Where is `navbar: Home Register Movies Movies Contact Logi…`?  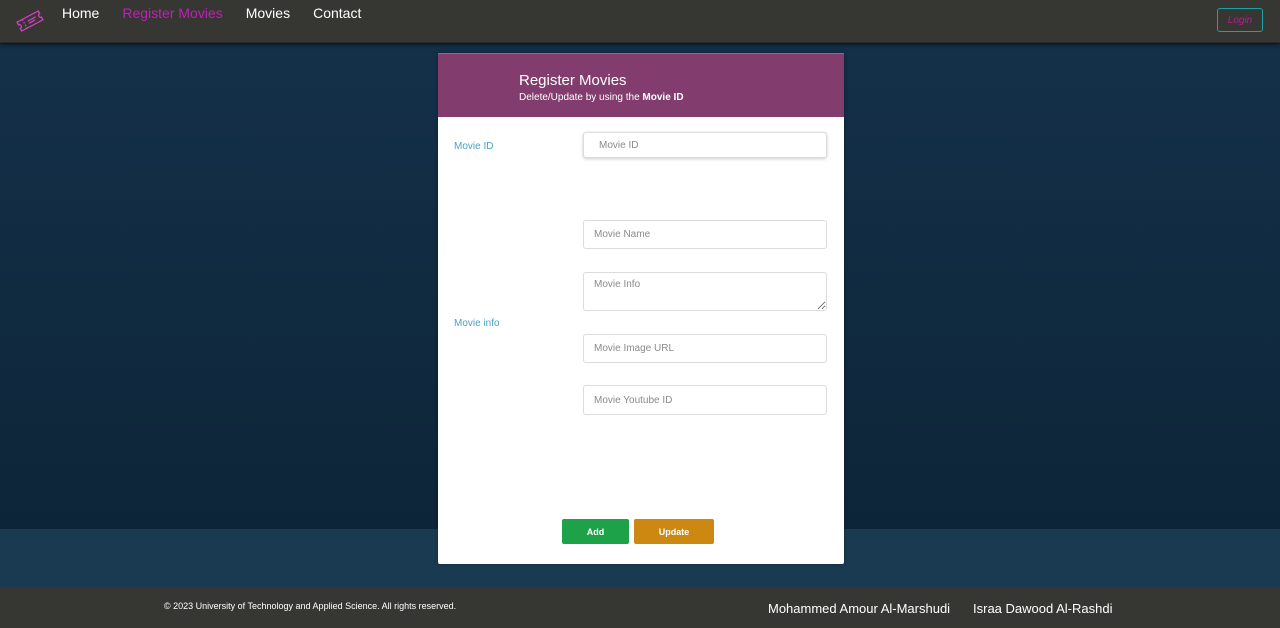 navbar: Home Register Movies Movies Contact Logi… is located at coordinates (640, 21).